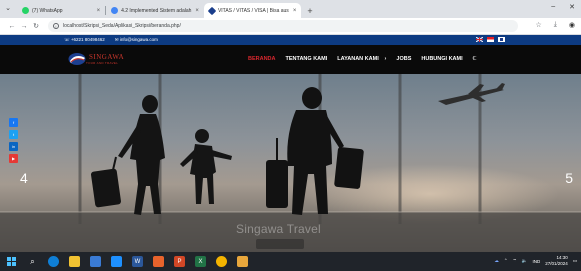 The width and height of the screenshot is (581, 271). Describe the element at coordinates (53, 261) in the screenshot. I see `edge-icon` at that location.